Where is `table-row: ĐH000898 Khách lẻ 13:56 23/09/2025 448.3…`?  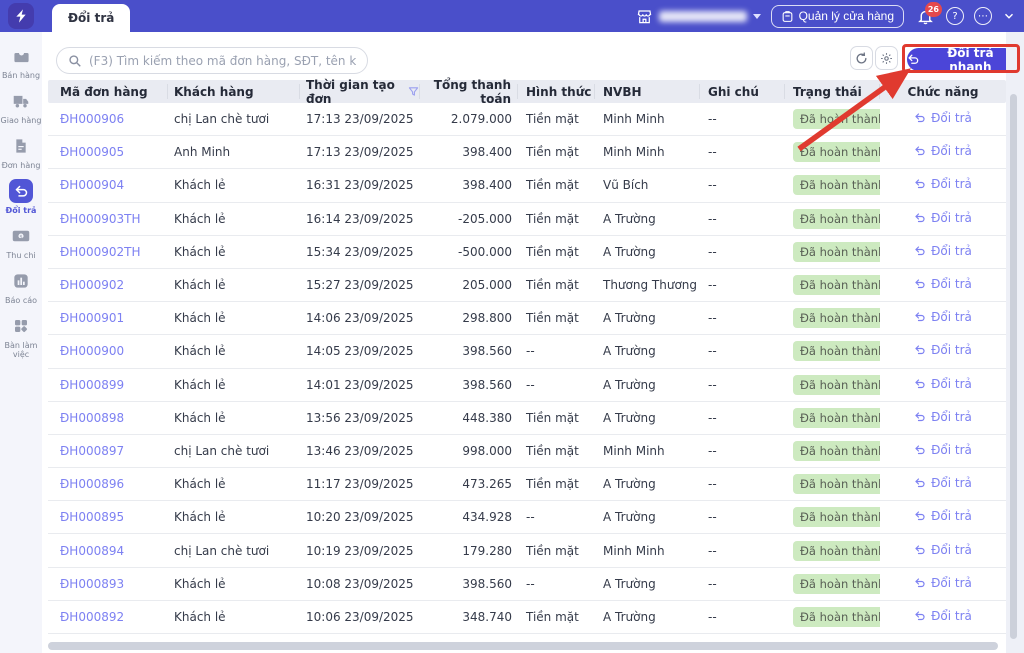
table-row: ĐH000898 Khách lẻ 13:56 23/09/2025 448.3… is located at coordinates (527, 418).